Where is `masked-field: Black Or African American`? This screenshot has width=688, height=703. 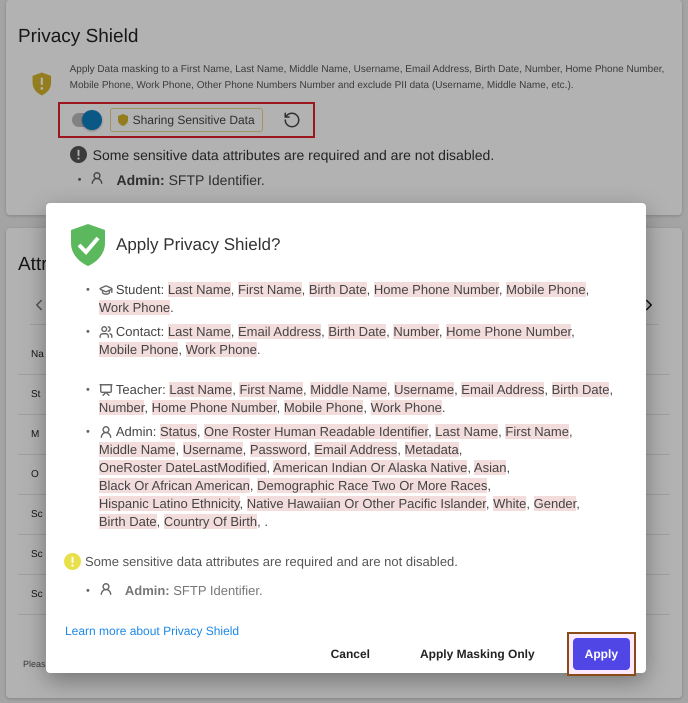 masked-field: Black Or African American is located at coordinates (174, 485).